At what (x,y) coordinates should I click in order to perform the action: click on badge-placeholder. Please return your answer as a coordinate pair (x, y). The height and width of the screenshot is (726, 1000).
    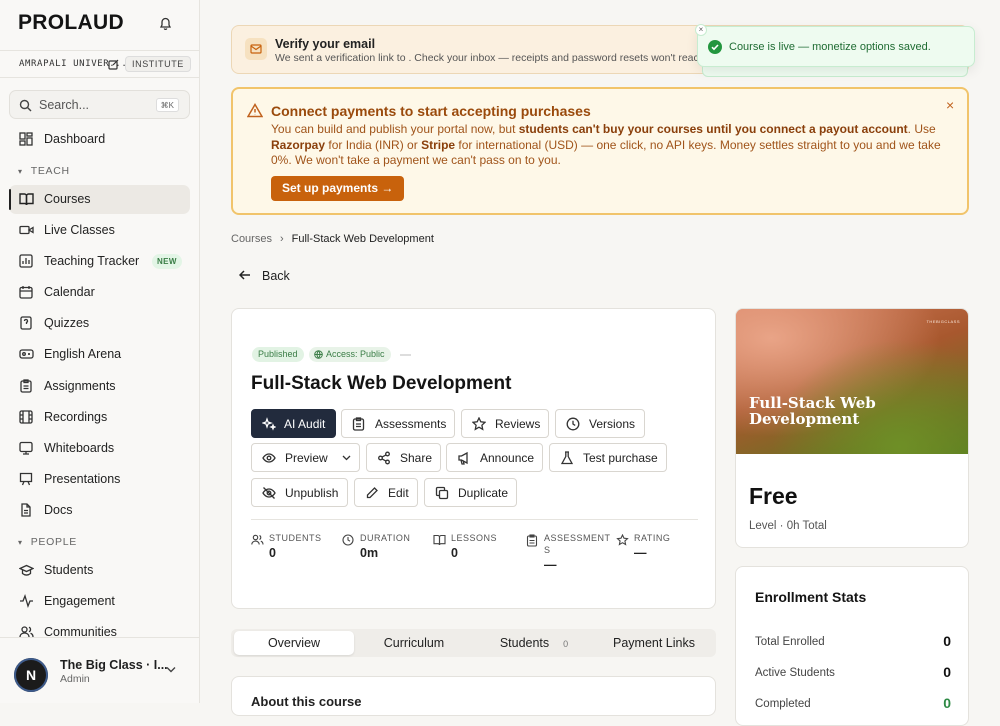
    Looking at the image, I should click on (405, 355).